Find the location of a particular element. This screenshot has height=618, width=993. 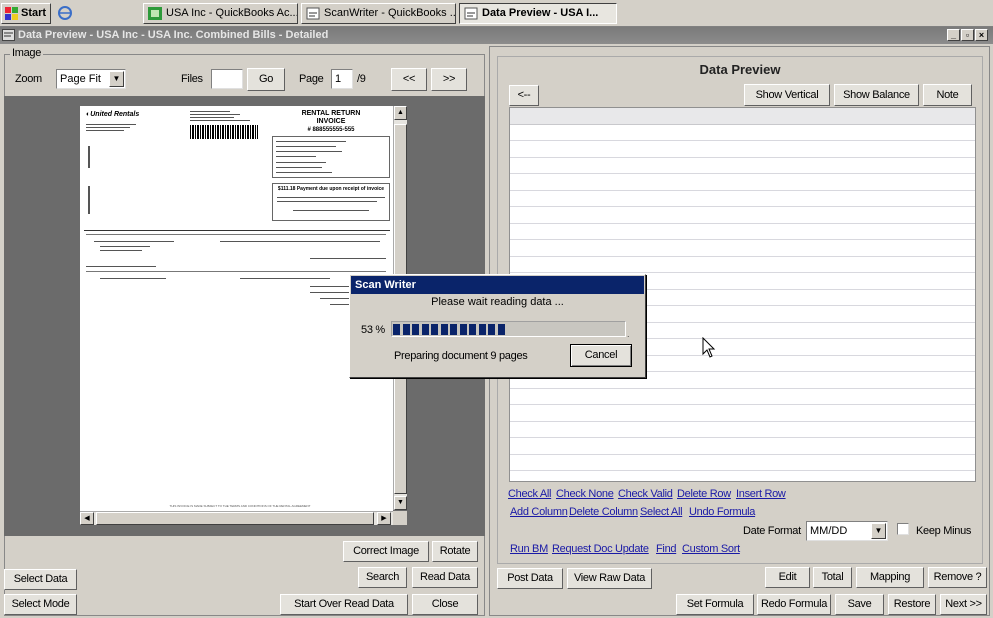

insert-row-link: Insert Row is located at coordinates (761, 494).